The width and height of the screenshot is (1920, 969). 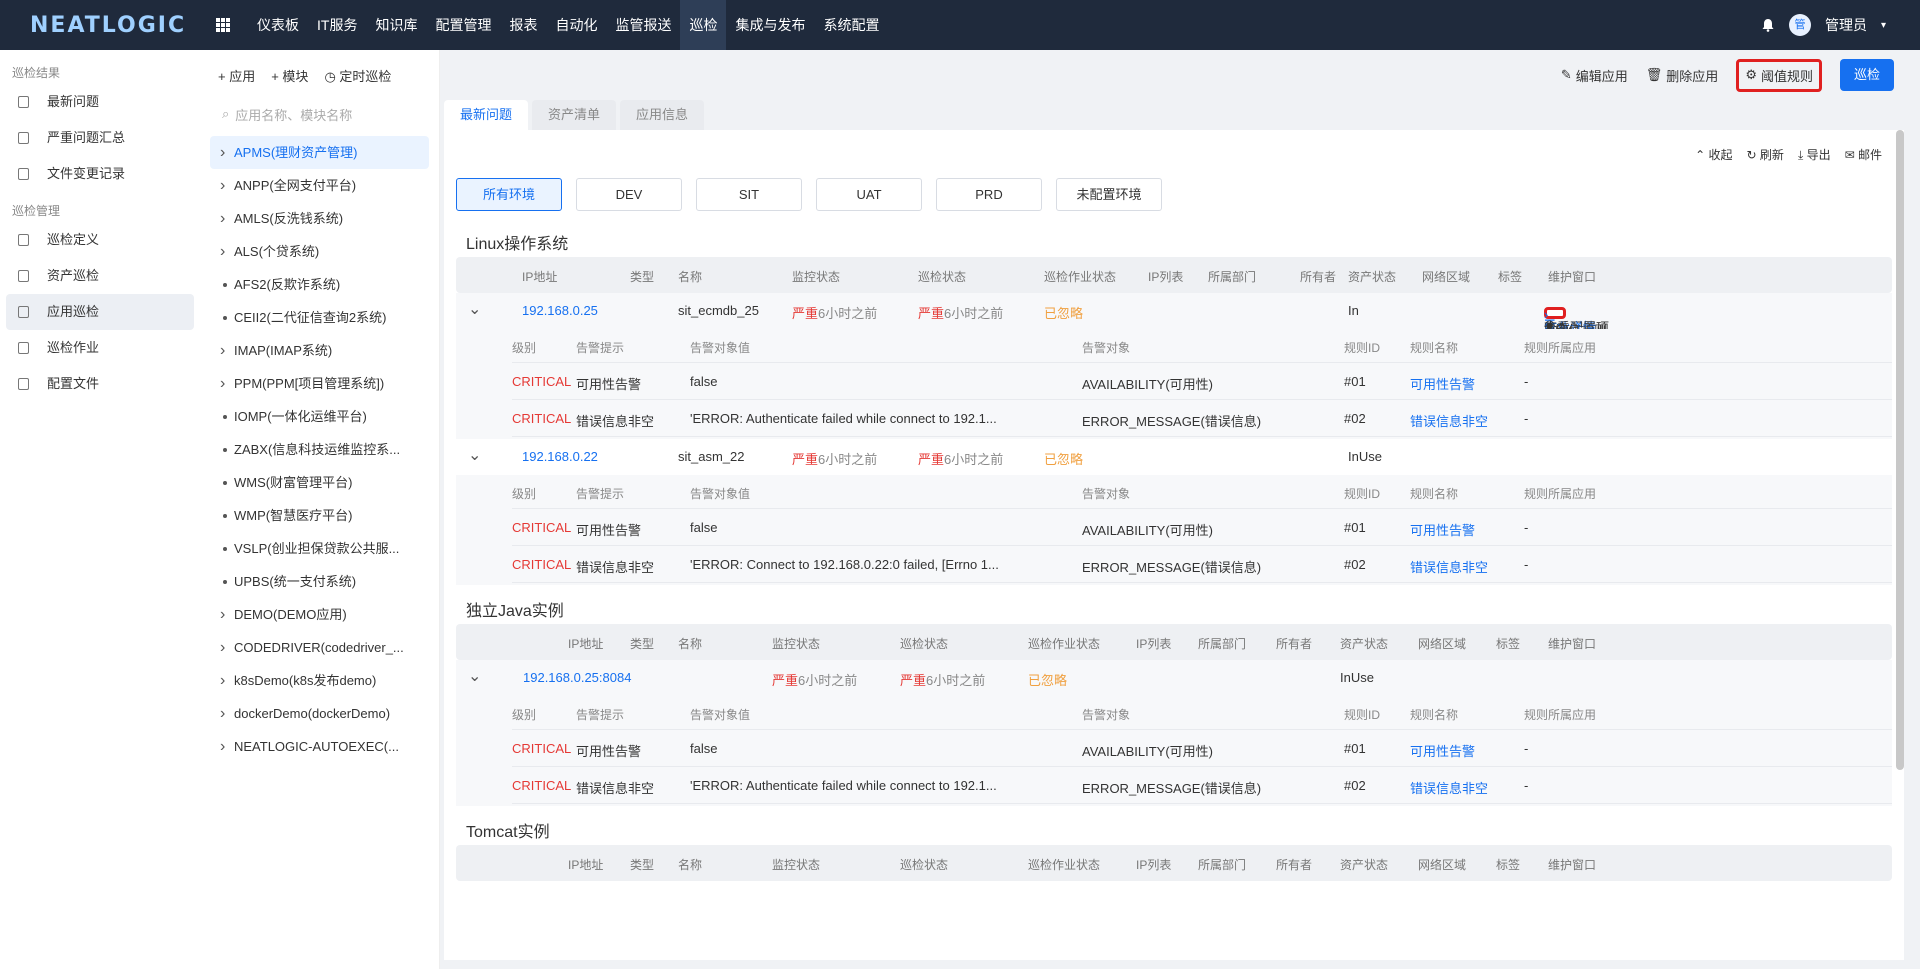 I want to click on tree-item: › APMS(理财资产管理), so click(x=319, y=152).